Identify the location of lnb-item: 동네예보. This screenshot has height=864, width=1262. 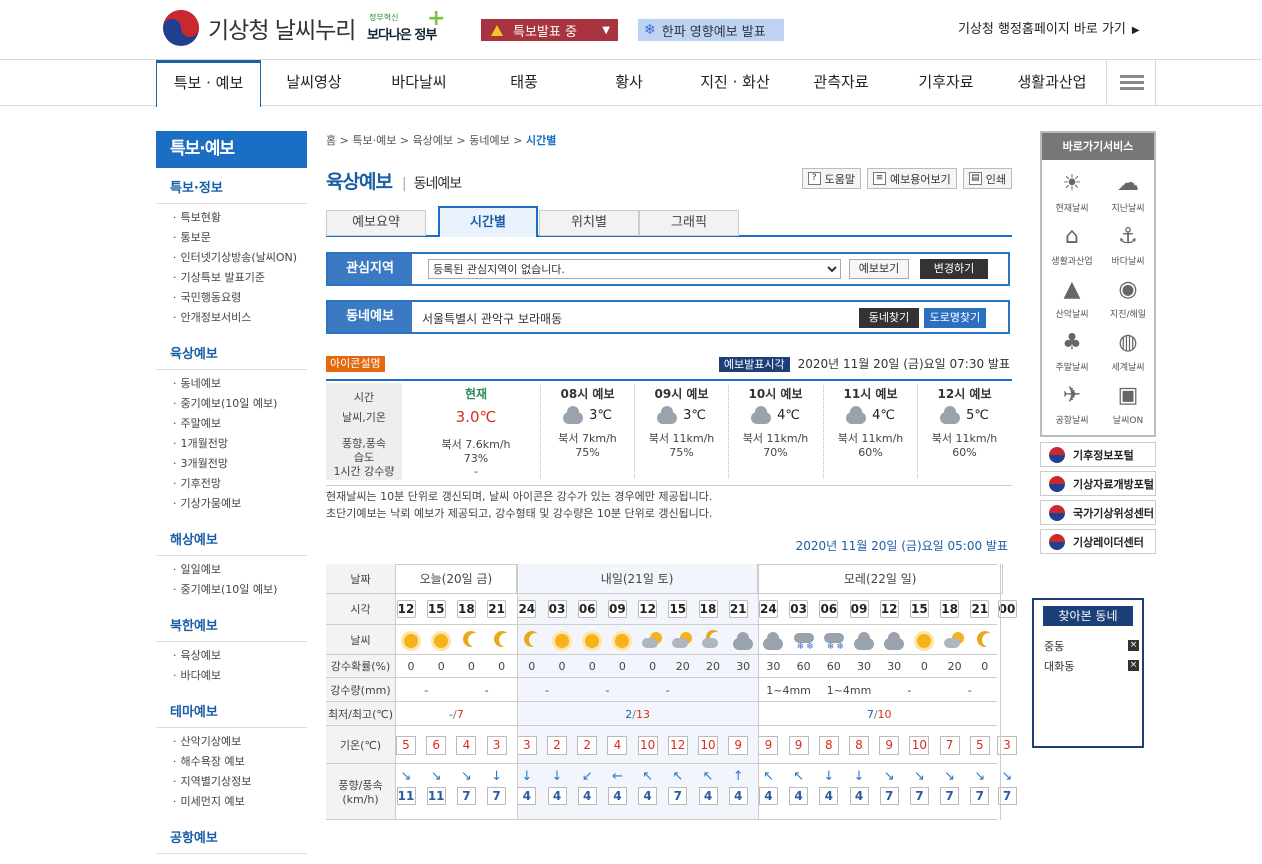
(231, 384).